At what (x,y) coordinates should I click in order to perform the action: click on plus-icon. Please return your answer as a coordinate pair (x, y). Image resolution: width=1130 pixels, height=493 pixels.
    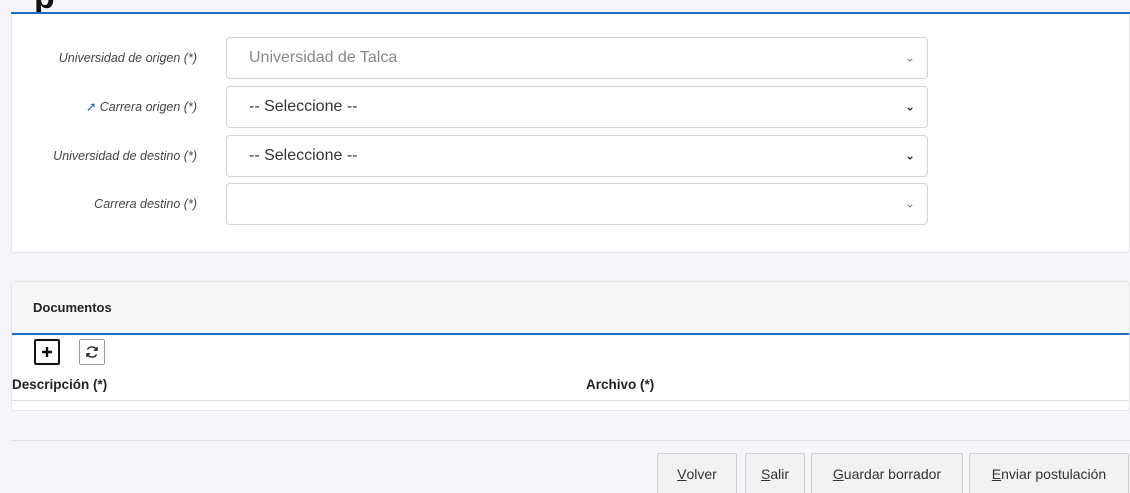
    Looking at the image, I should click on (47, 352).